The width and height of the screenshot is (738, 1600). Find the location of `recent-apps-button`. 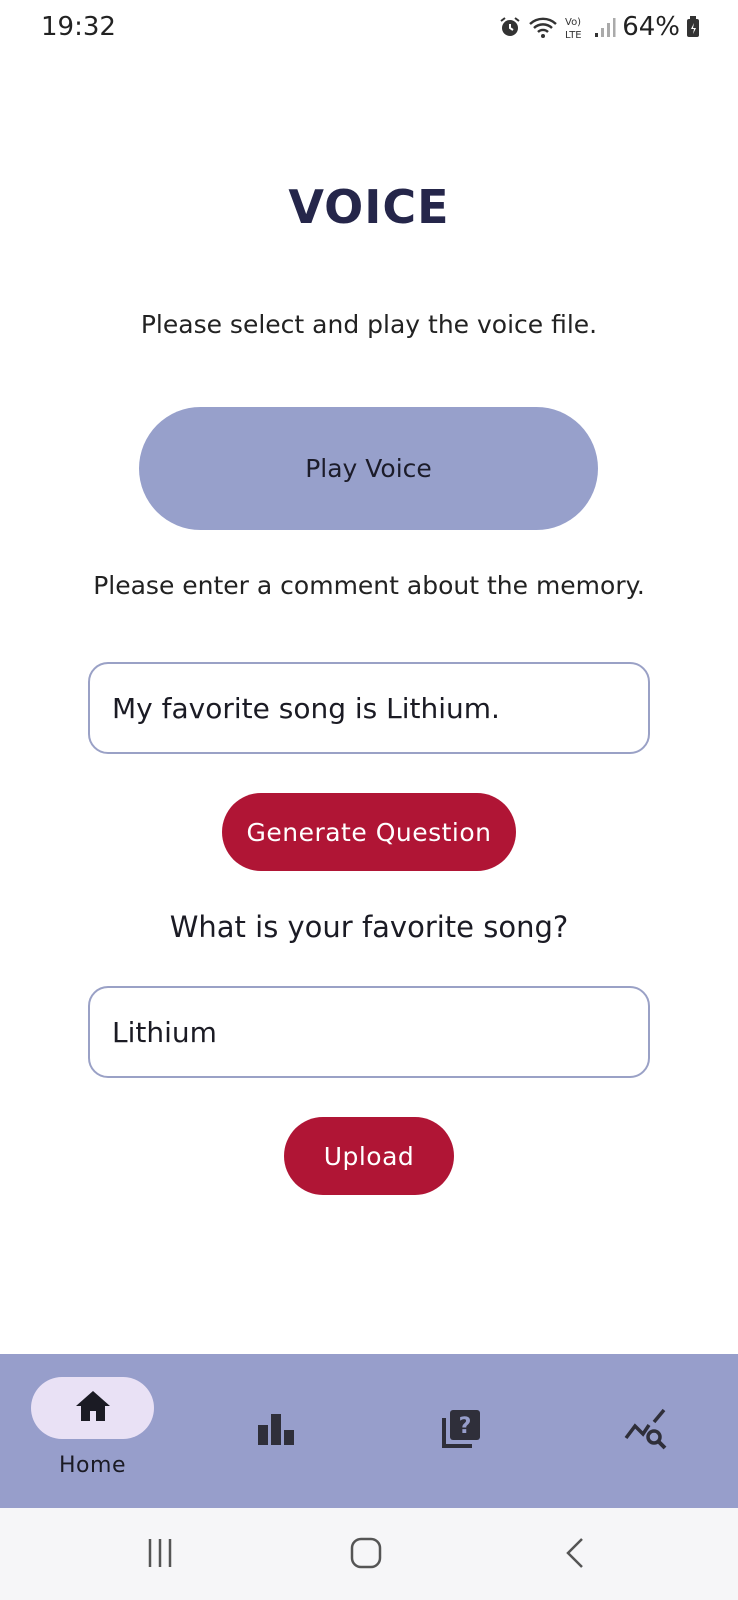

recent-apps-button is located at coordinates (160, 1555).